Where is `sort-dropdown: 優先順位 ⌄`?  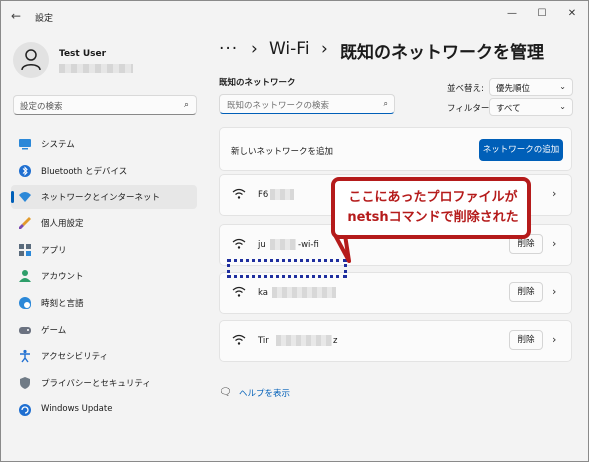
sort-dropdown: 優先順位 ⌄ is located at coordinates (531, 87).